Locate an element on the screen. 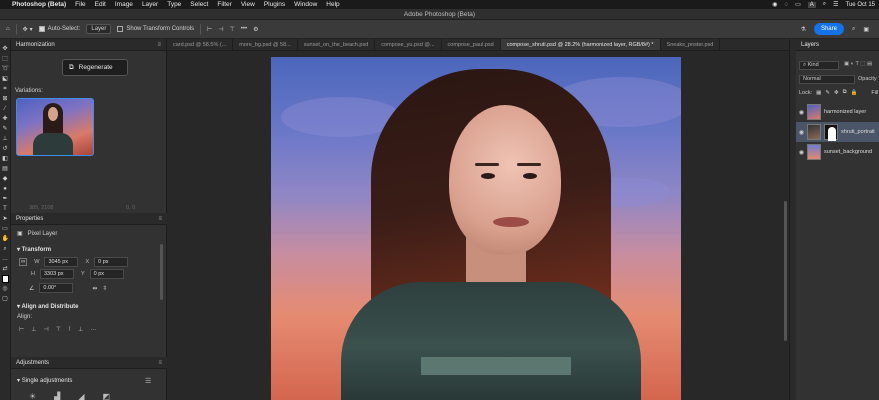 The width and height of the screenshot is (879, 400). layer-filter-dropdown: ⌕ Kind is located at coordinates (819, 65).